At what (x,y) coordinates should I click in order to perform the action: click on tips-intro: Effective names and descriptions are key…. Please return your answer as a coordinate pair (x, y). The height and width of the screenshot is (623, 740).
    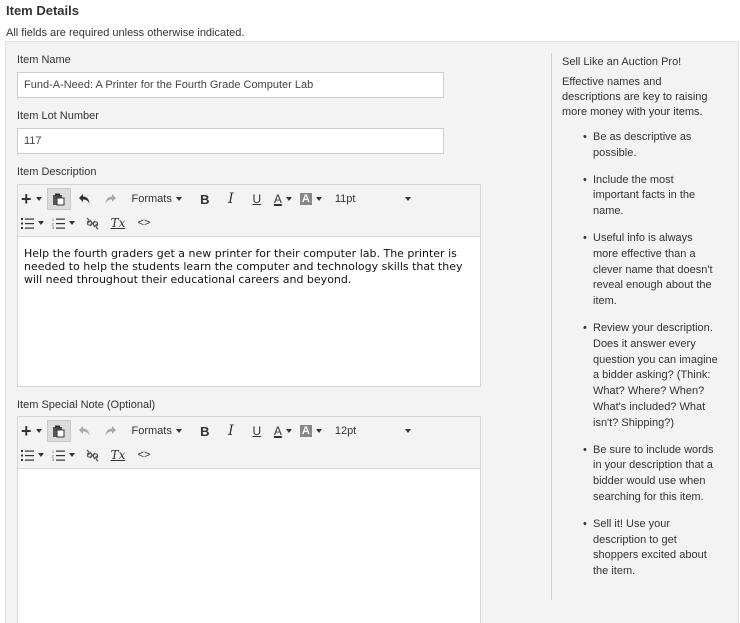
    Looking at the image, I should click on (635, 97).